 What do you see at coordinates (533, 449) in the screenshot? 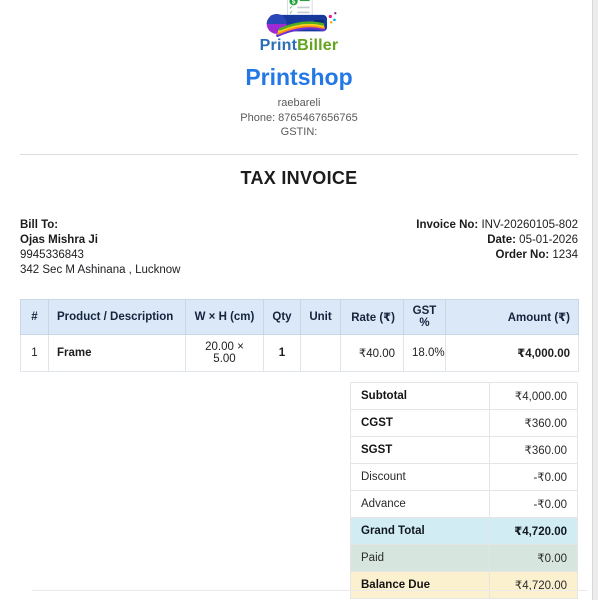
I see `sgst-value: ₹360.00` at bounding box center [533, 449].